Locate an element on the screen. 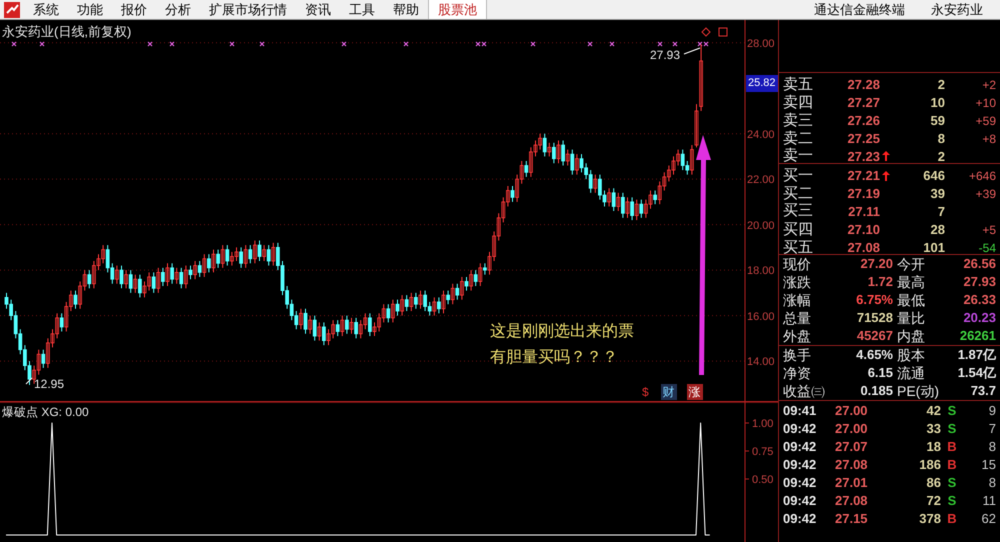 This screenshot has width=1000, height=542. book-volume: 28 is located at coordinates (937, 230).